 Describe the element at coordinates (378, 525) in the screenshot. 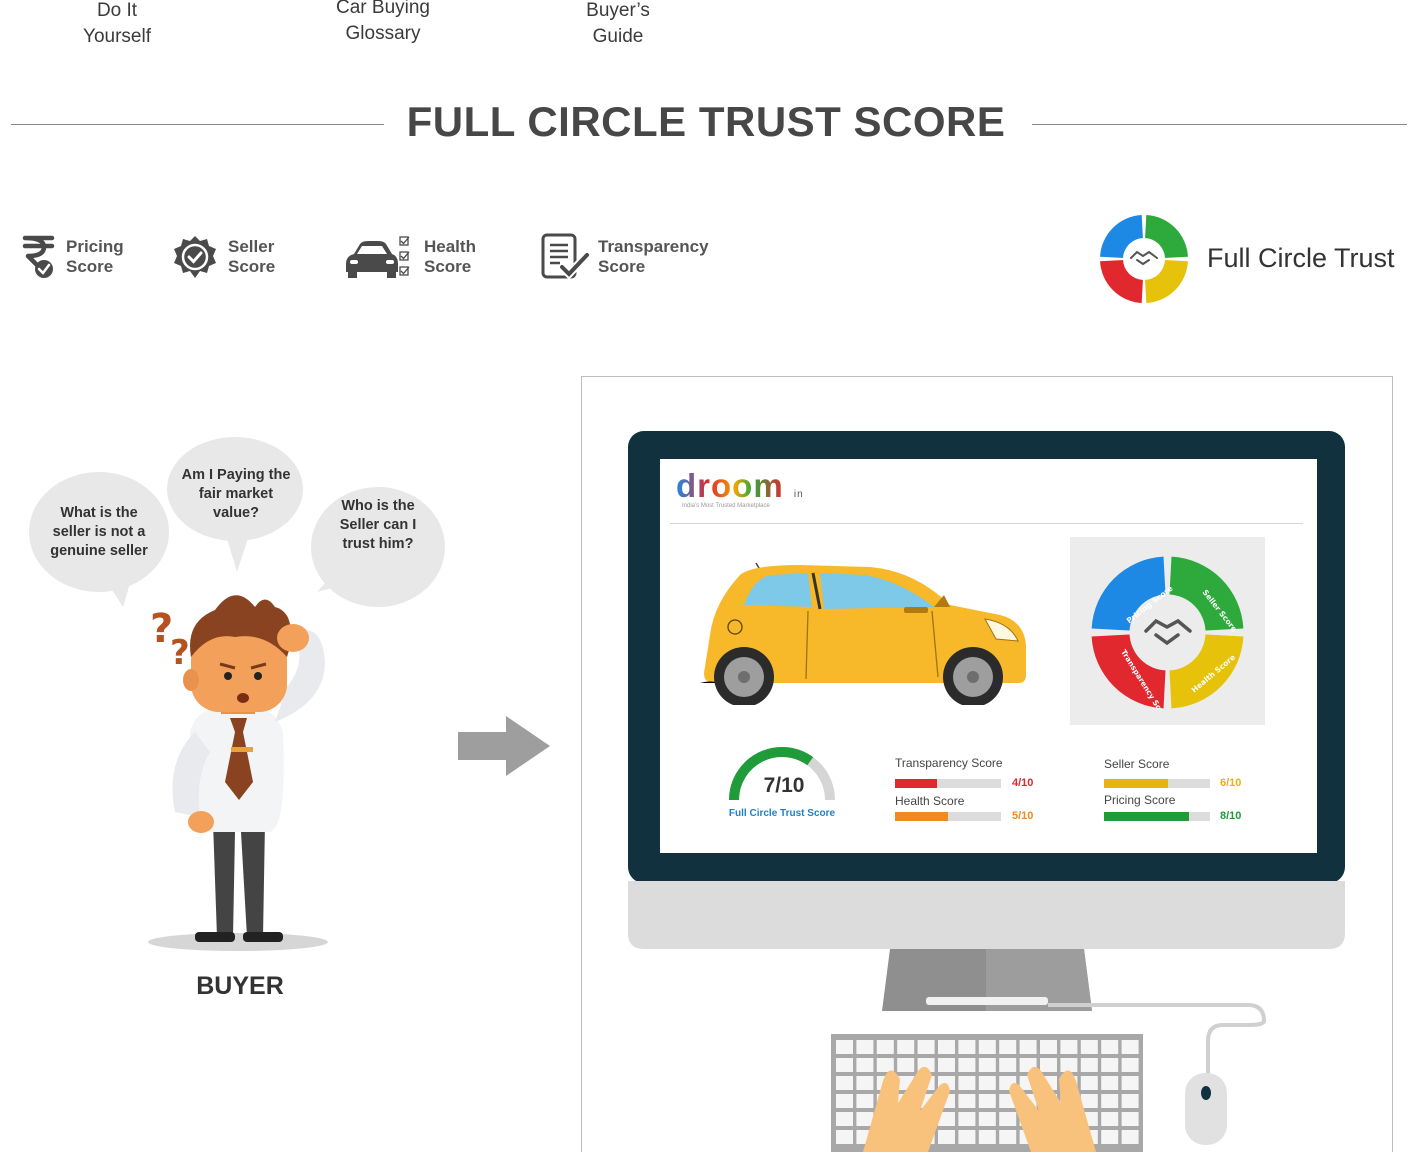

I see `bubble-text-trust-seller: Who is the Seller can I trust him?` at that location.